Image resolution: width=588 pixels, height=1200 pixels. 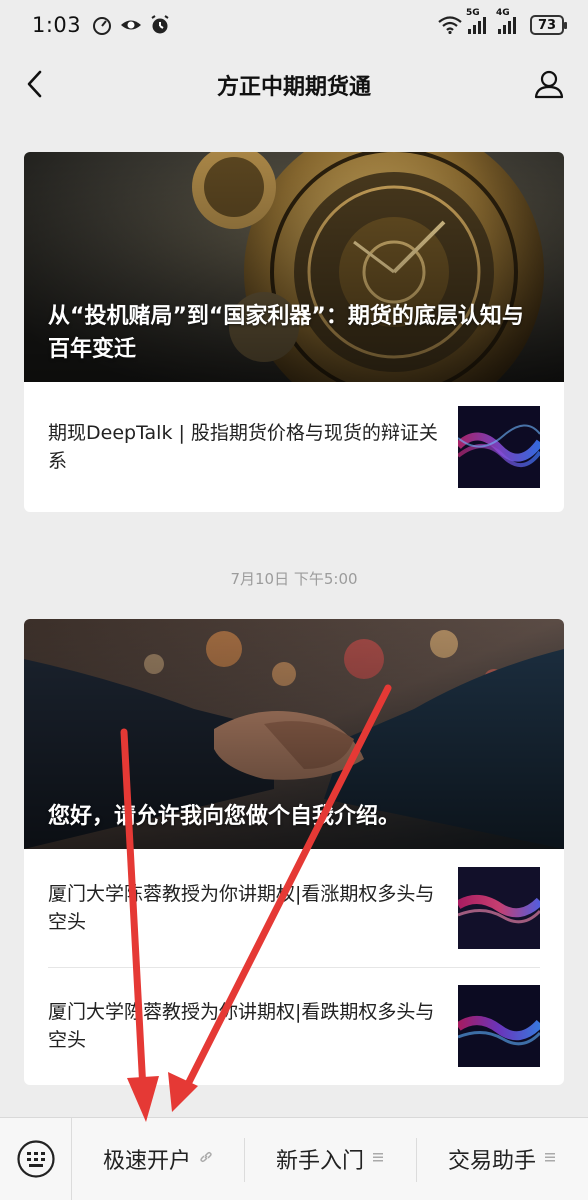 I want to click on menu-item-beginner: 新手入门, so click(x=330, y=1159).